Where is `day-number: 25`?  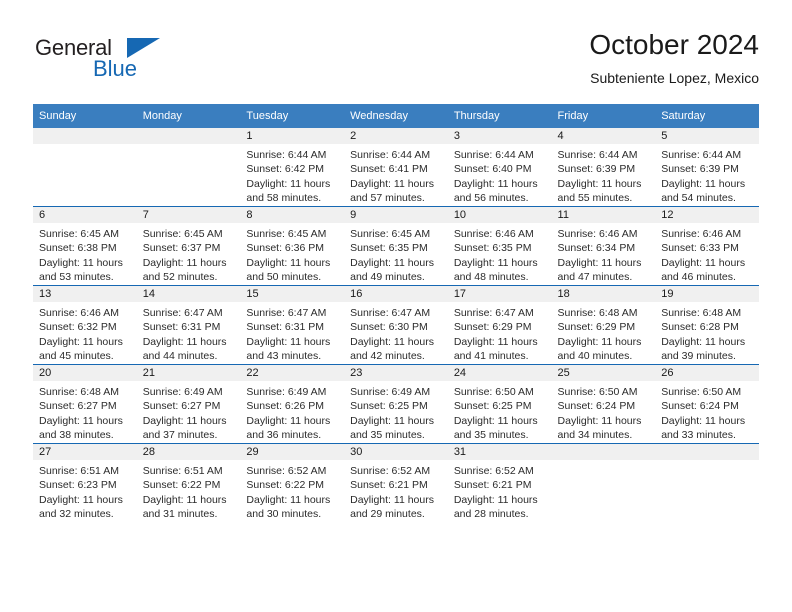
day-number: 25 is located at coordinates (603, 373).